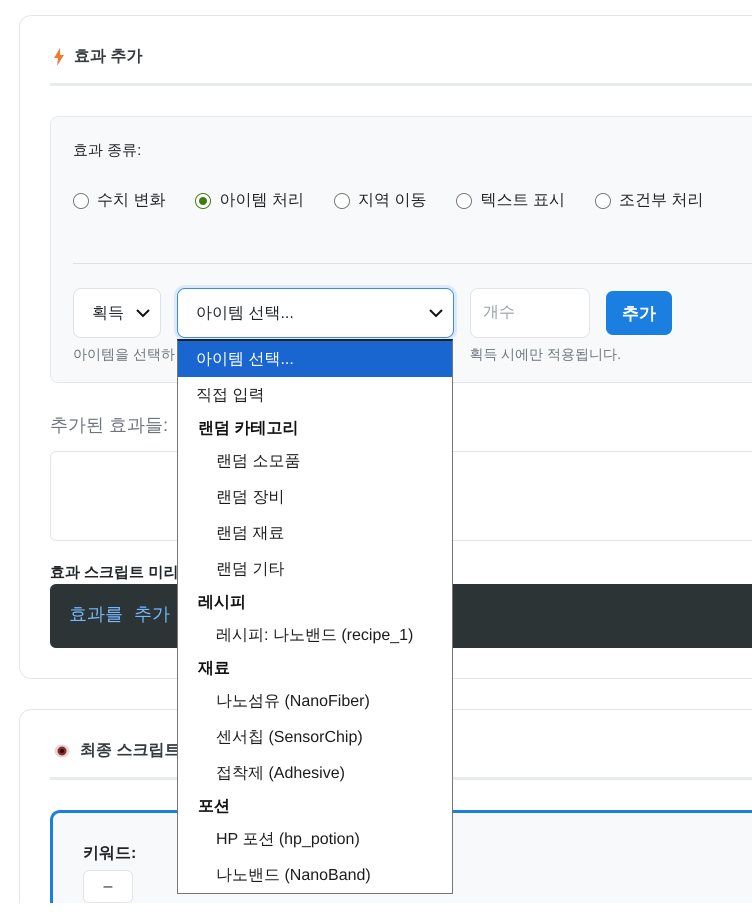  What do you see at coordinates (545, 355) in the screenshot?
I see `hint-text: 획득 시에만 적용됩니다.` at bounding box center [545, 355].